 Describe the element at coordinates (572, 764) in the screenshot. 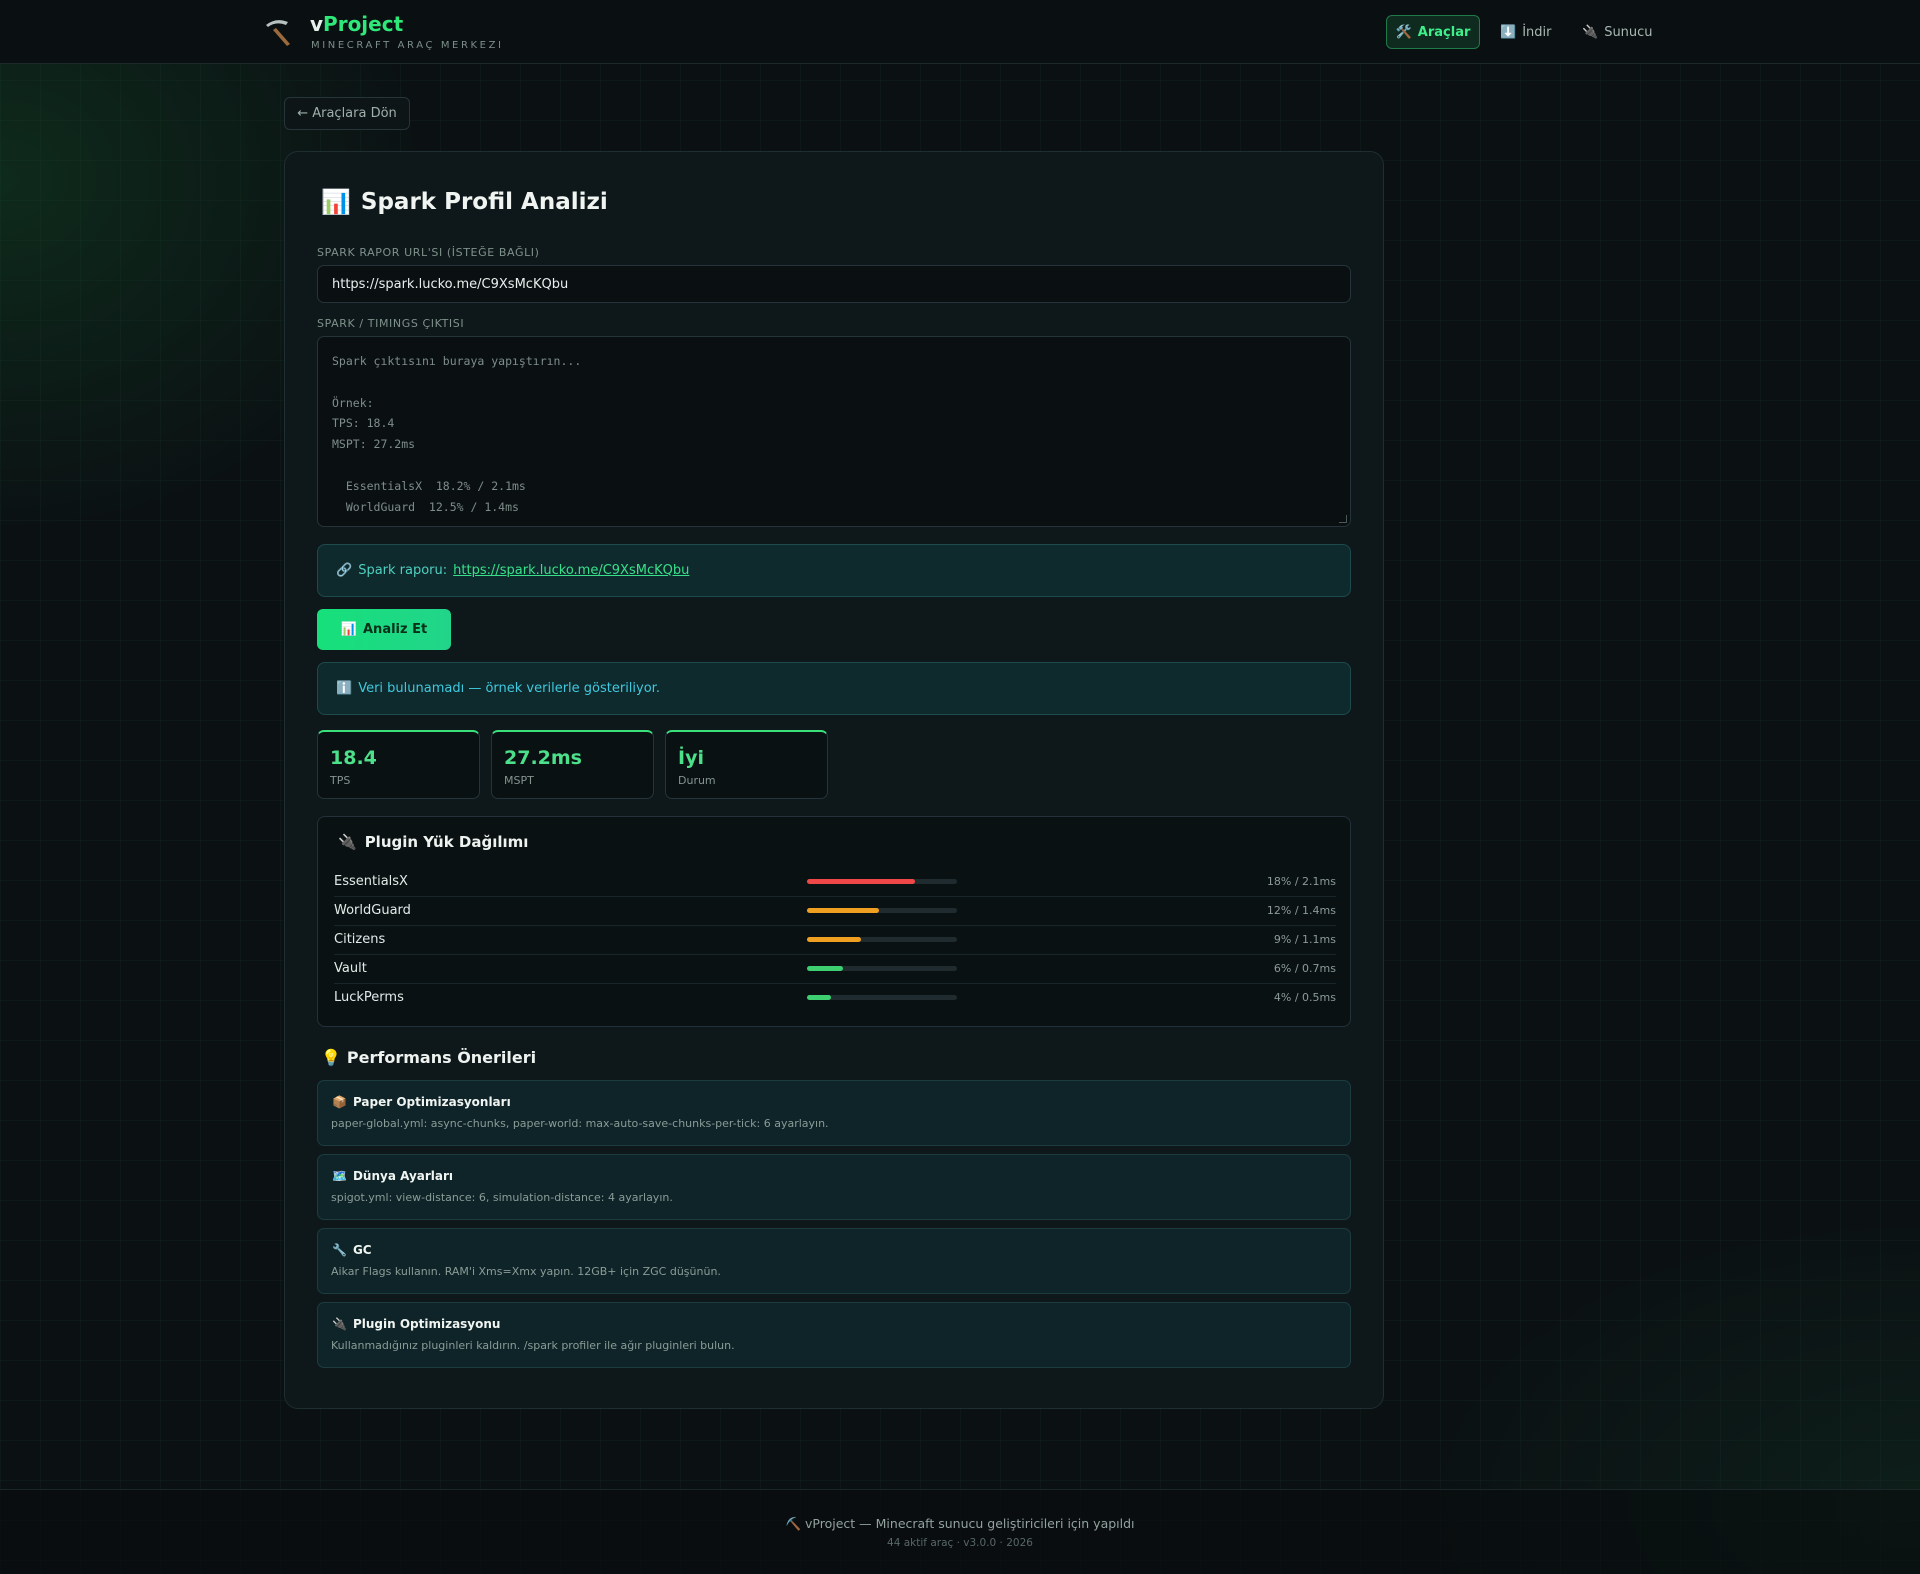

I see `stat-mspt: 27.2ms MSPT` at that location.